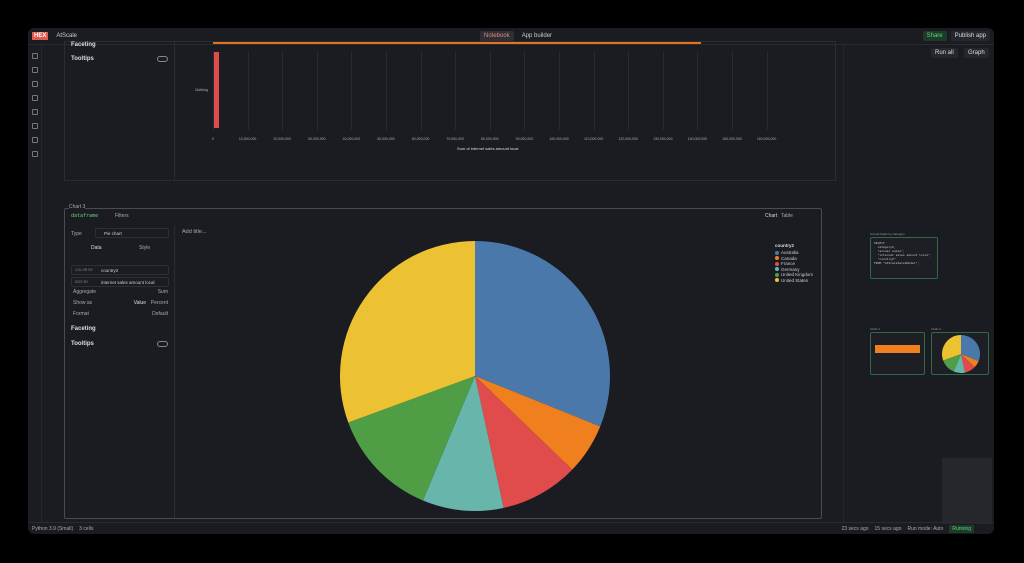 Image resolution: width=1024 pixels, height=563 pixels. What do you see at coordinates (934, 36) in the screenshot?
I see `share-button: Share` at bounding box center [934, 36].